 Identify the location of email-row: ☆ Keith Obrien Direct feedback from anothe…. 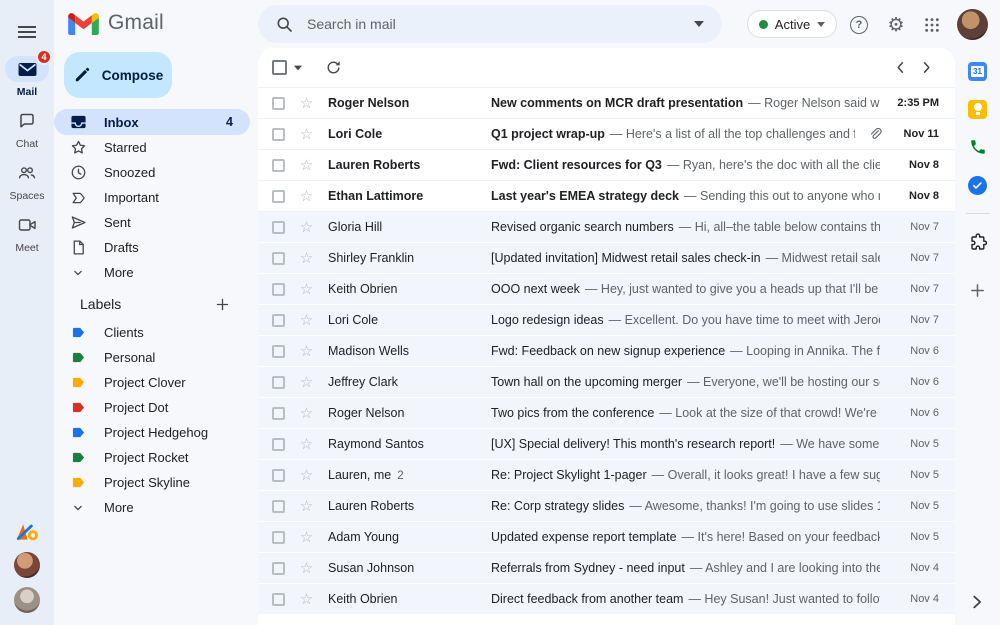
(606, 599).